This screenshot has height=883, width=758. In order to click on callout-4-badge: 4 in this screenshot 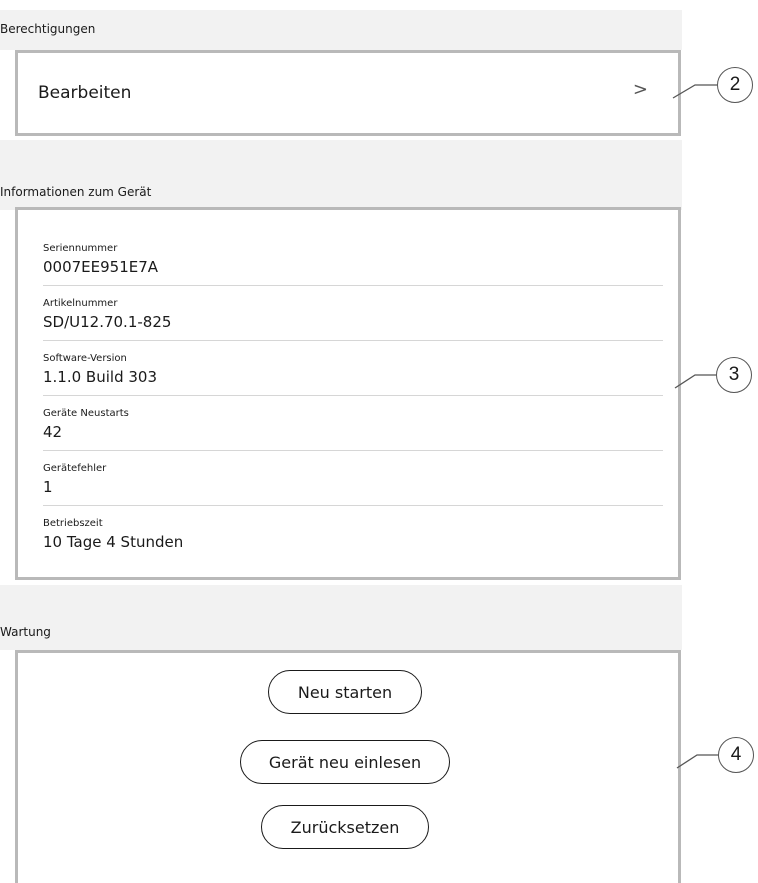, I will do `click(736, 755)`.